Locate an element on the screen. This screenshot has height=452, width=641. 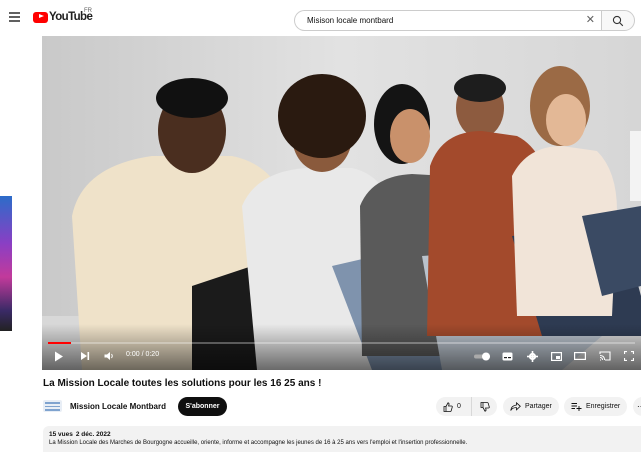
like-dislike-group: 0 is located at coordinates (466, 406).